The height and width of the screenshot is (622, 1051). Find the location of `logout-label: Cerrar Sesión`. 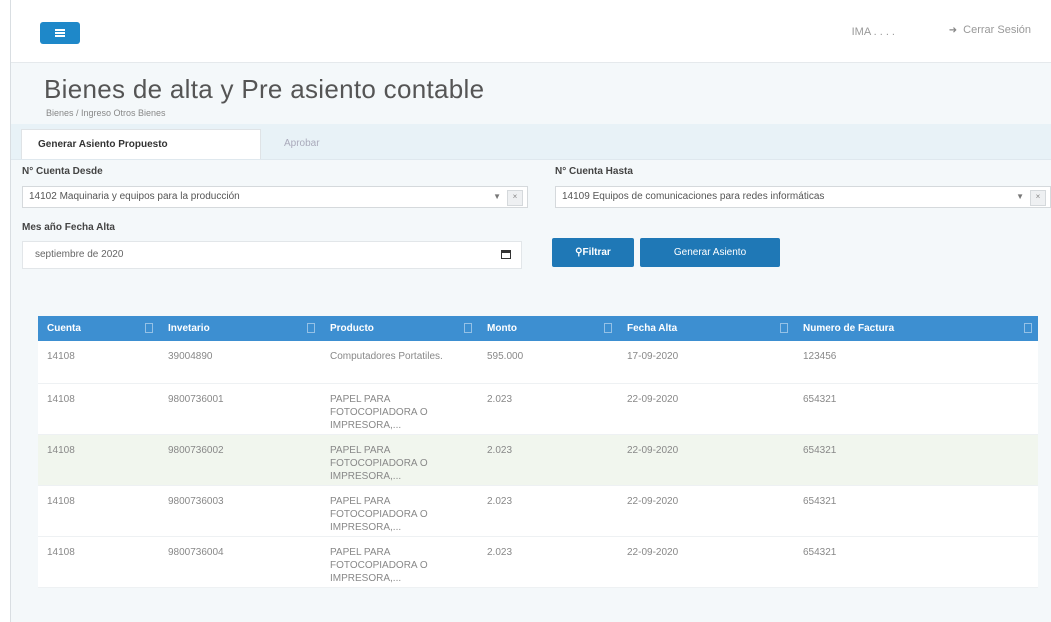

logout-label: Cerrar Sesión is located at coordinates (997, 30).